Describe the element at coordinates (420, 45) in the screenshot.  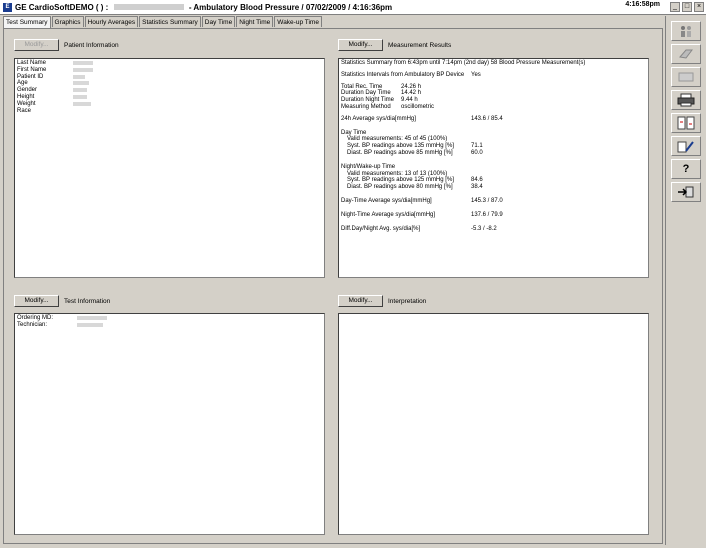
I see `measurement-section-title: Measurement Results` at that location.